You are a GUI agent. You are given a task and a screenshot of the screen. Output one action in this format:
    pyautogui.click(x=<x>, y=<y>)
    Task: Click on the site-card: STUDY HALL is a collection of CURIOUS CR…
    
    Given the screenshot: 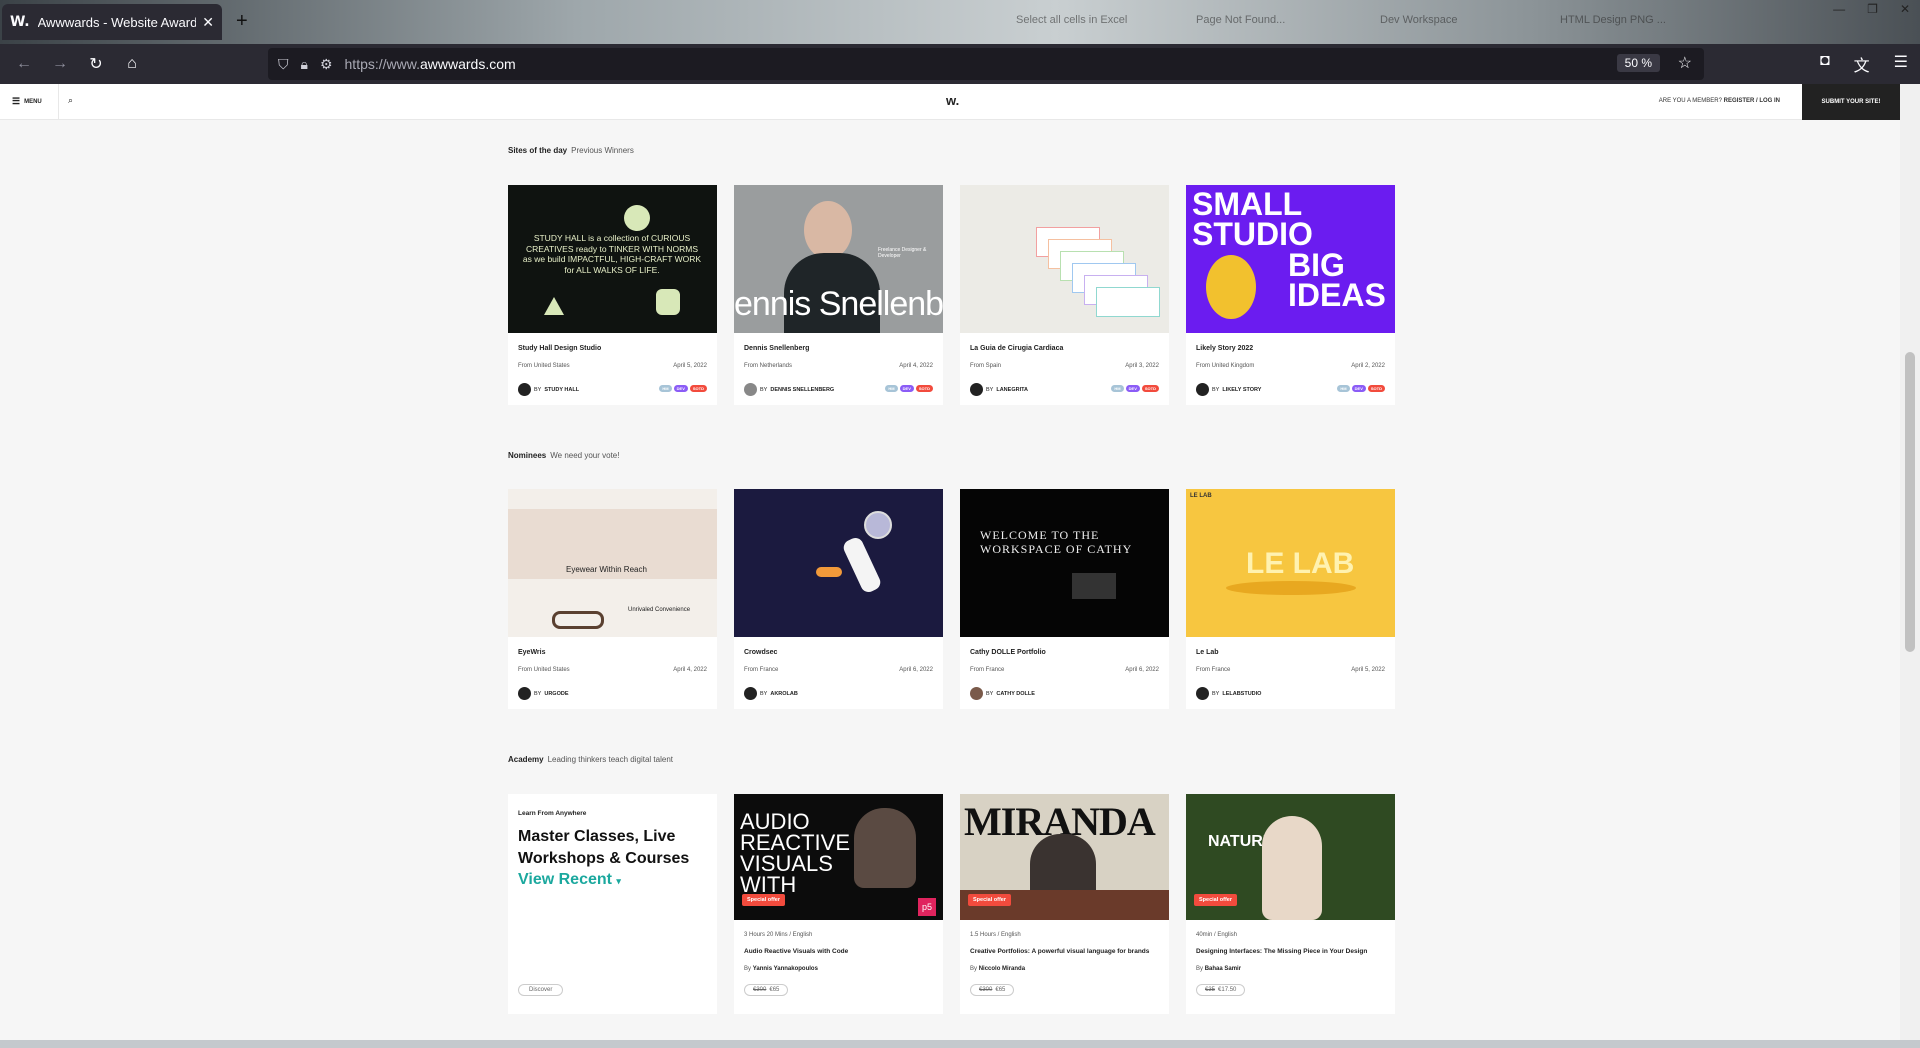 What is the action you would take?
    pyautogui.click(x=612, y=295)
    